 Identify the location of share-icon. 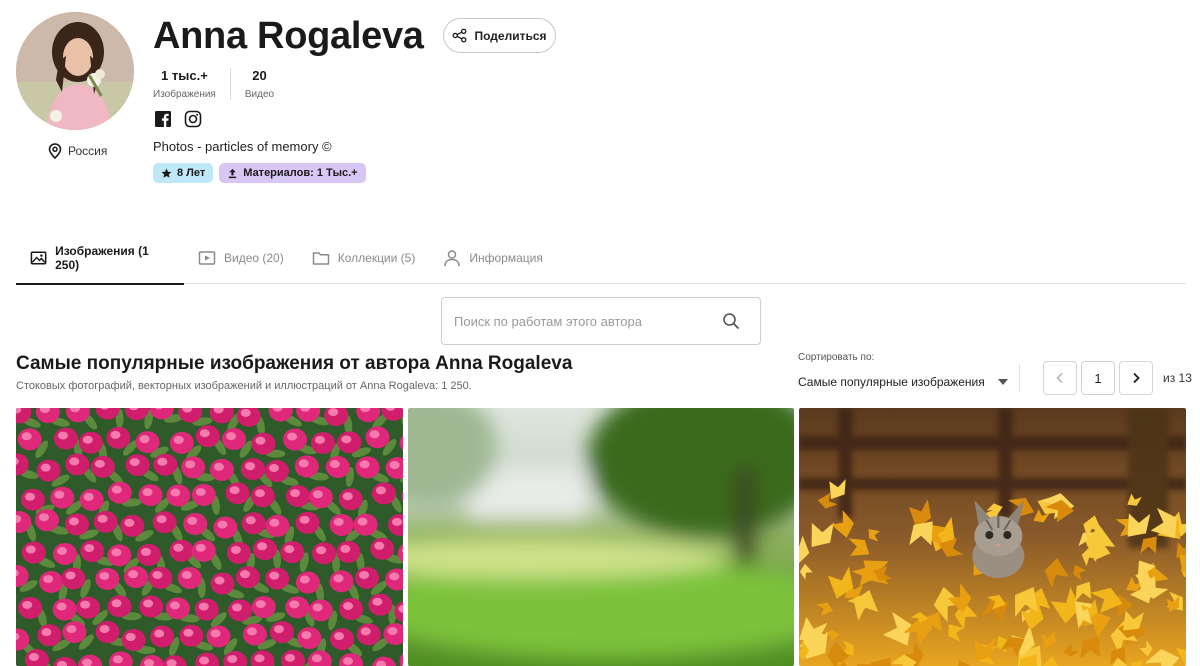
(460, 35).